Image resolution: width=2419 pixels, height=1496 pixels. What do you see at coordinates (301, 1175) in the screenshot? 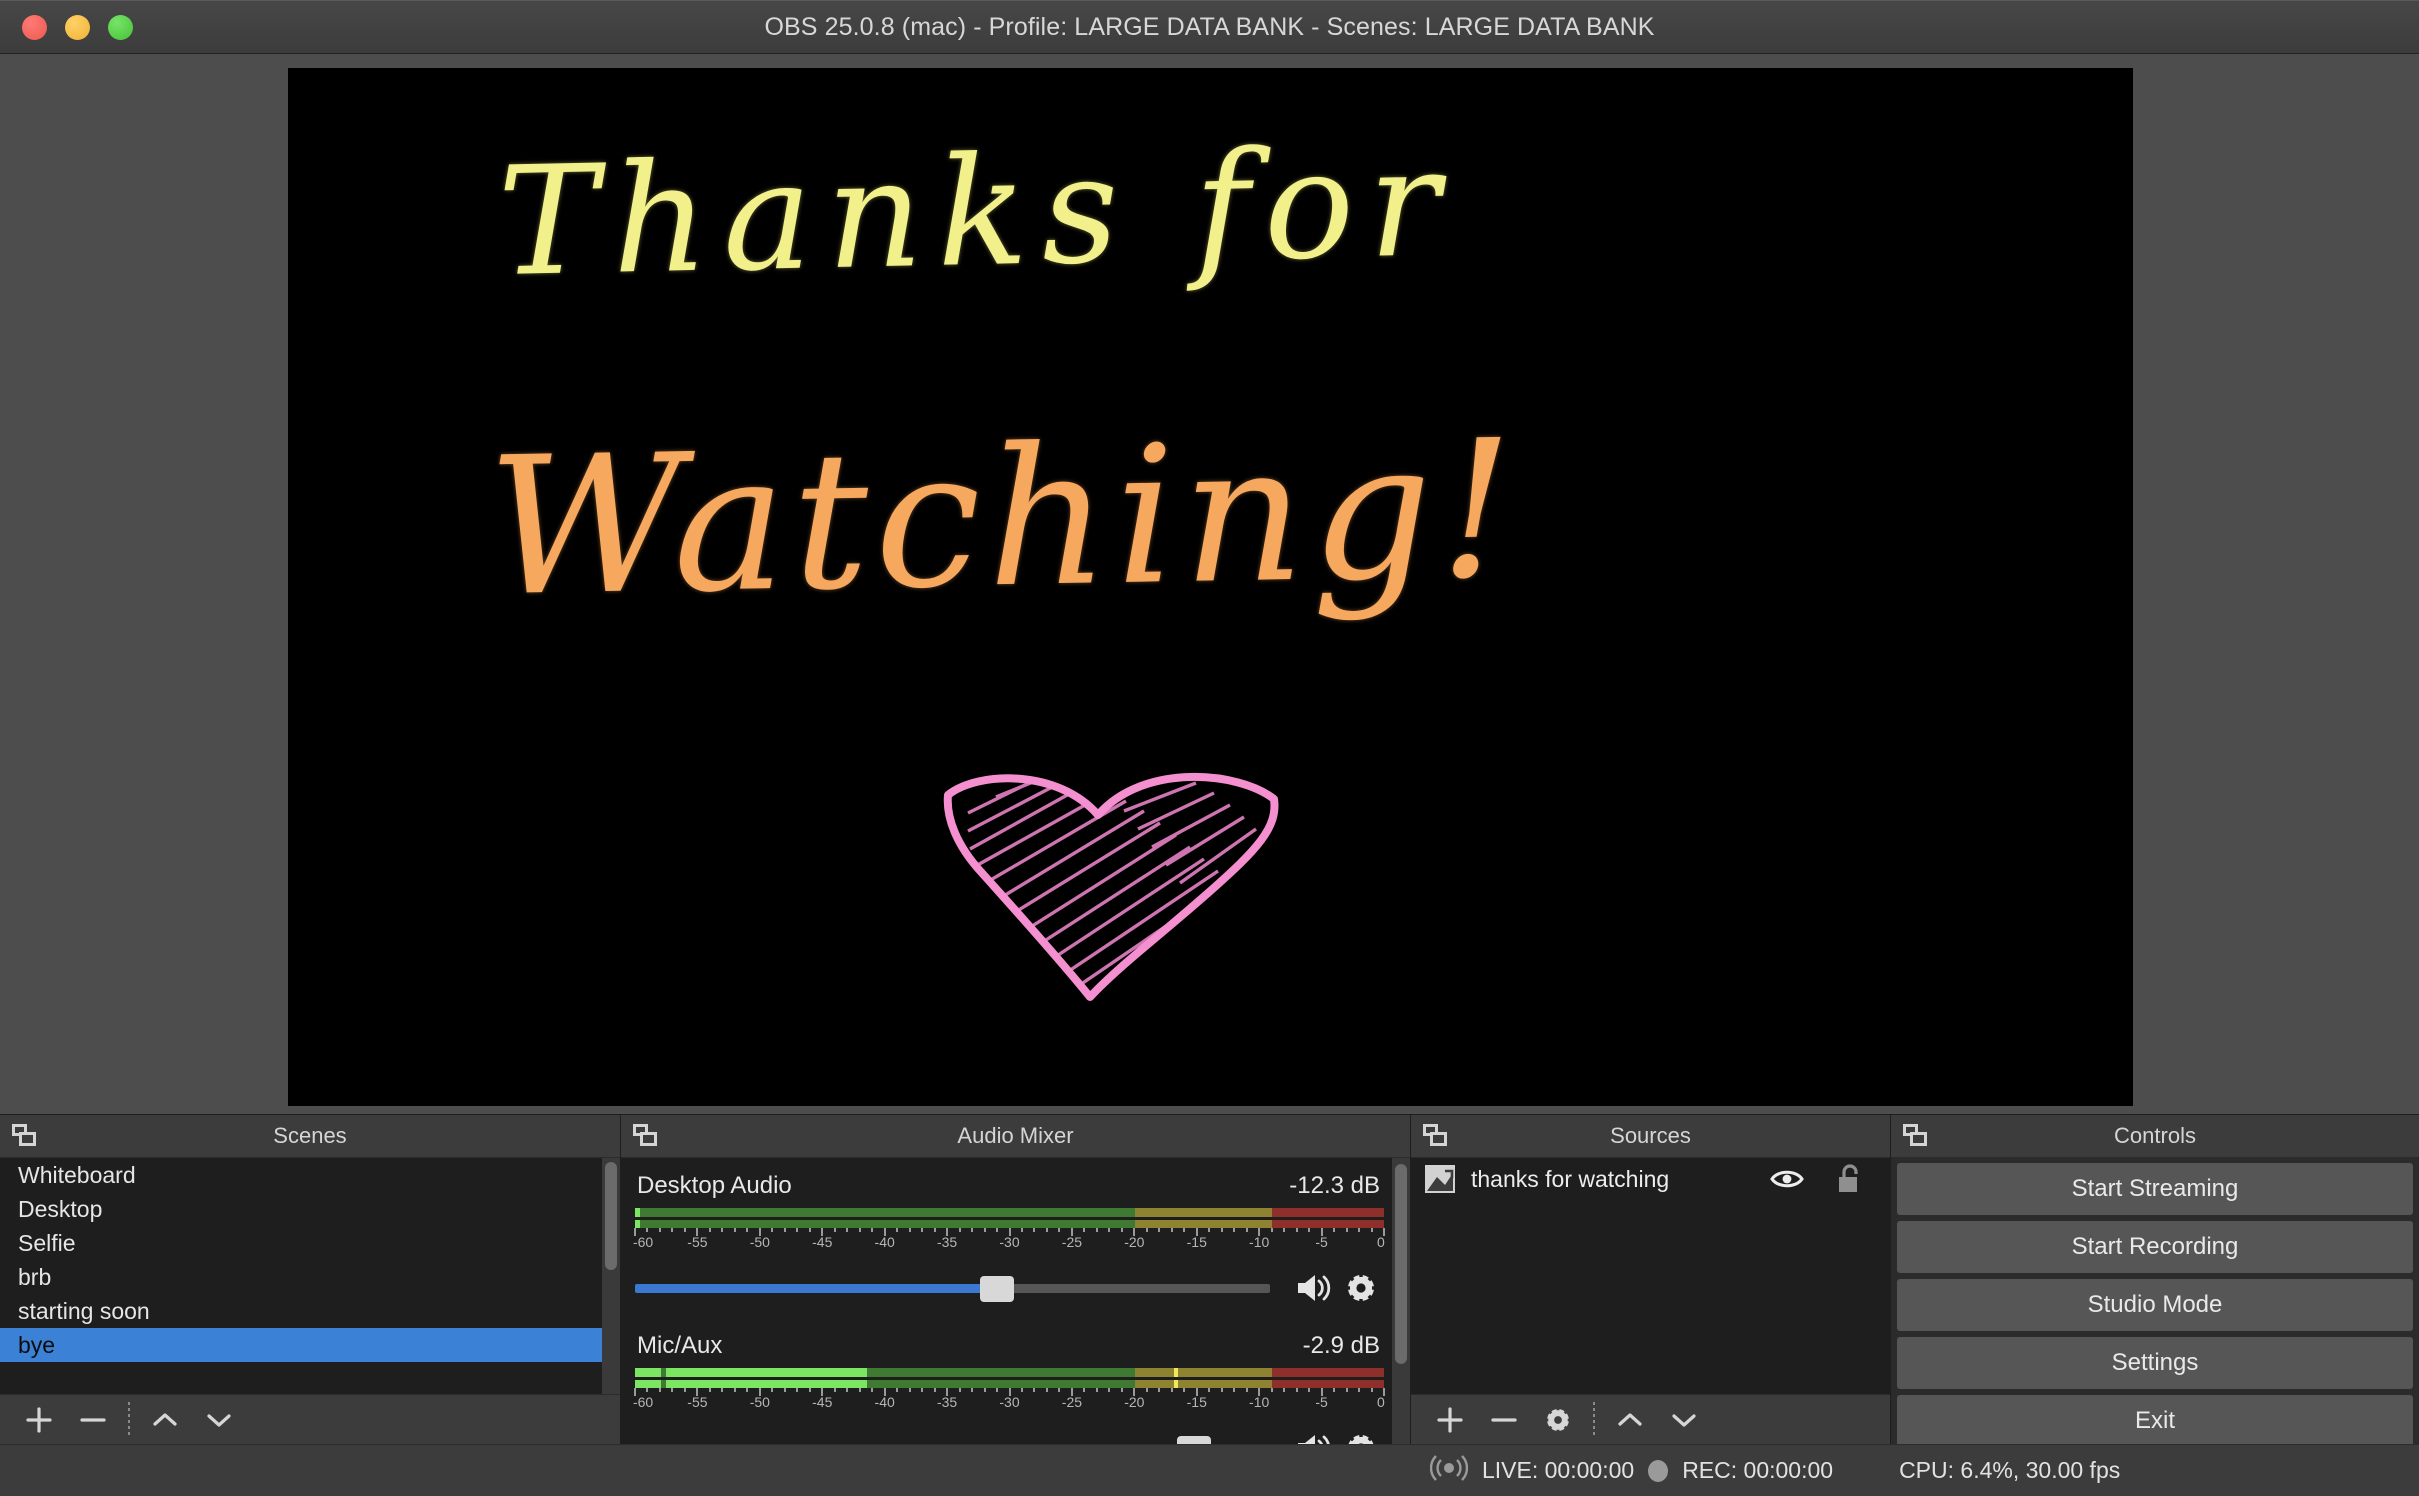
I see `scene-item: Whiteboard` at bounding box center [301, 1175].